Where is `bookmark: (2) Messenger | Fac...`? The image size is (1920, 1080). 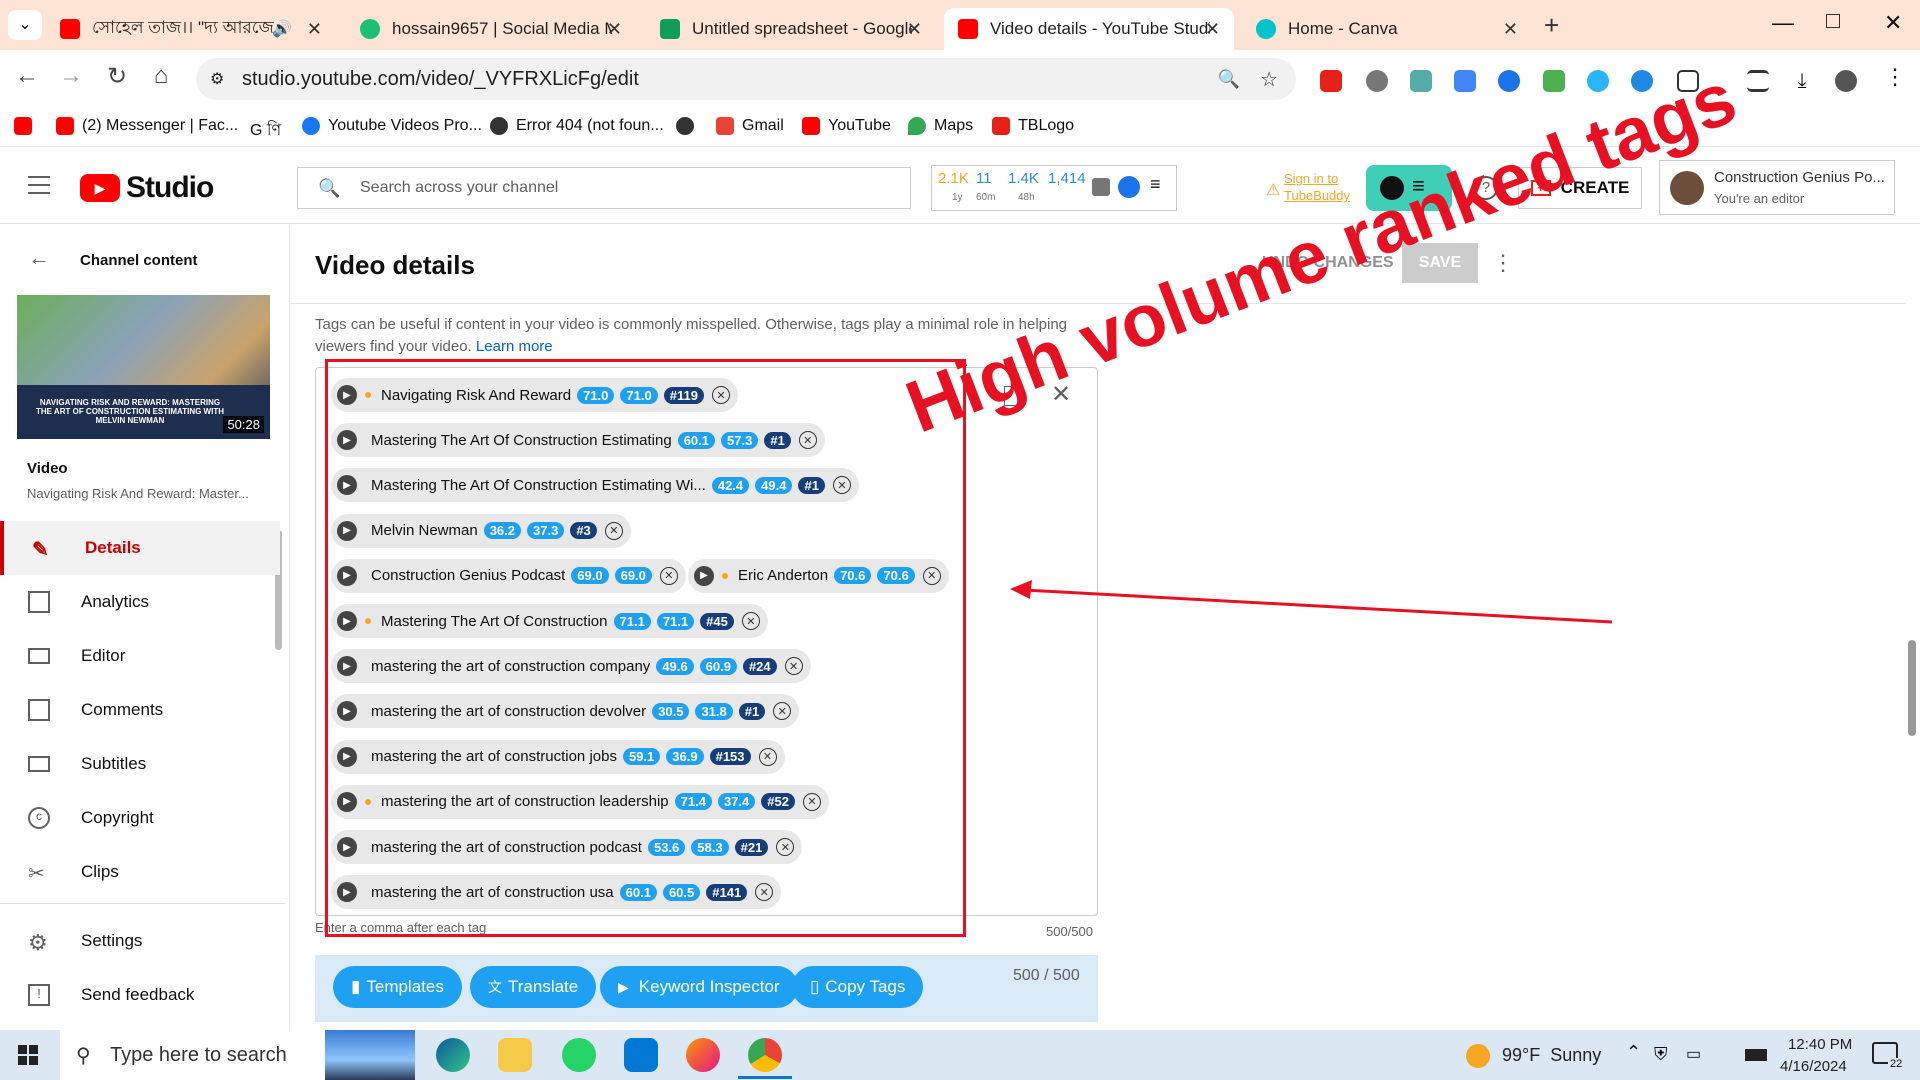 bookmark: (2) Messenger | Fac... is located at coordinates (147, 126).